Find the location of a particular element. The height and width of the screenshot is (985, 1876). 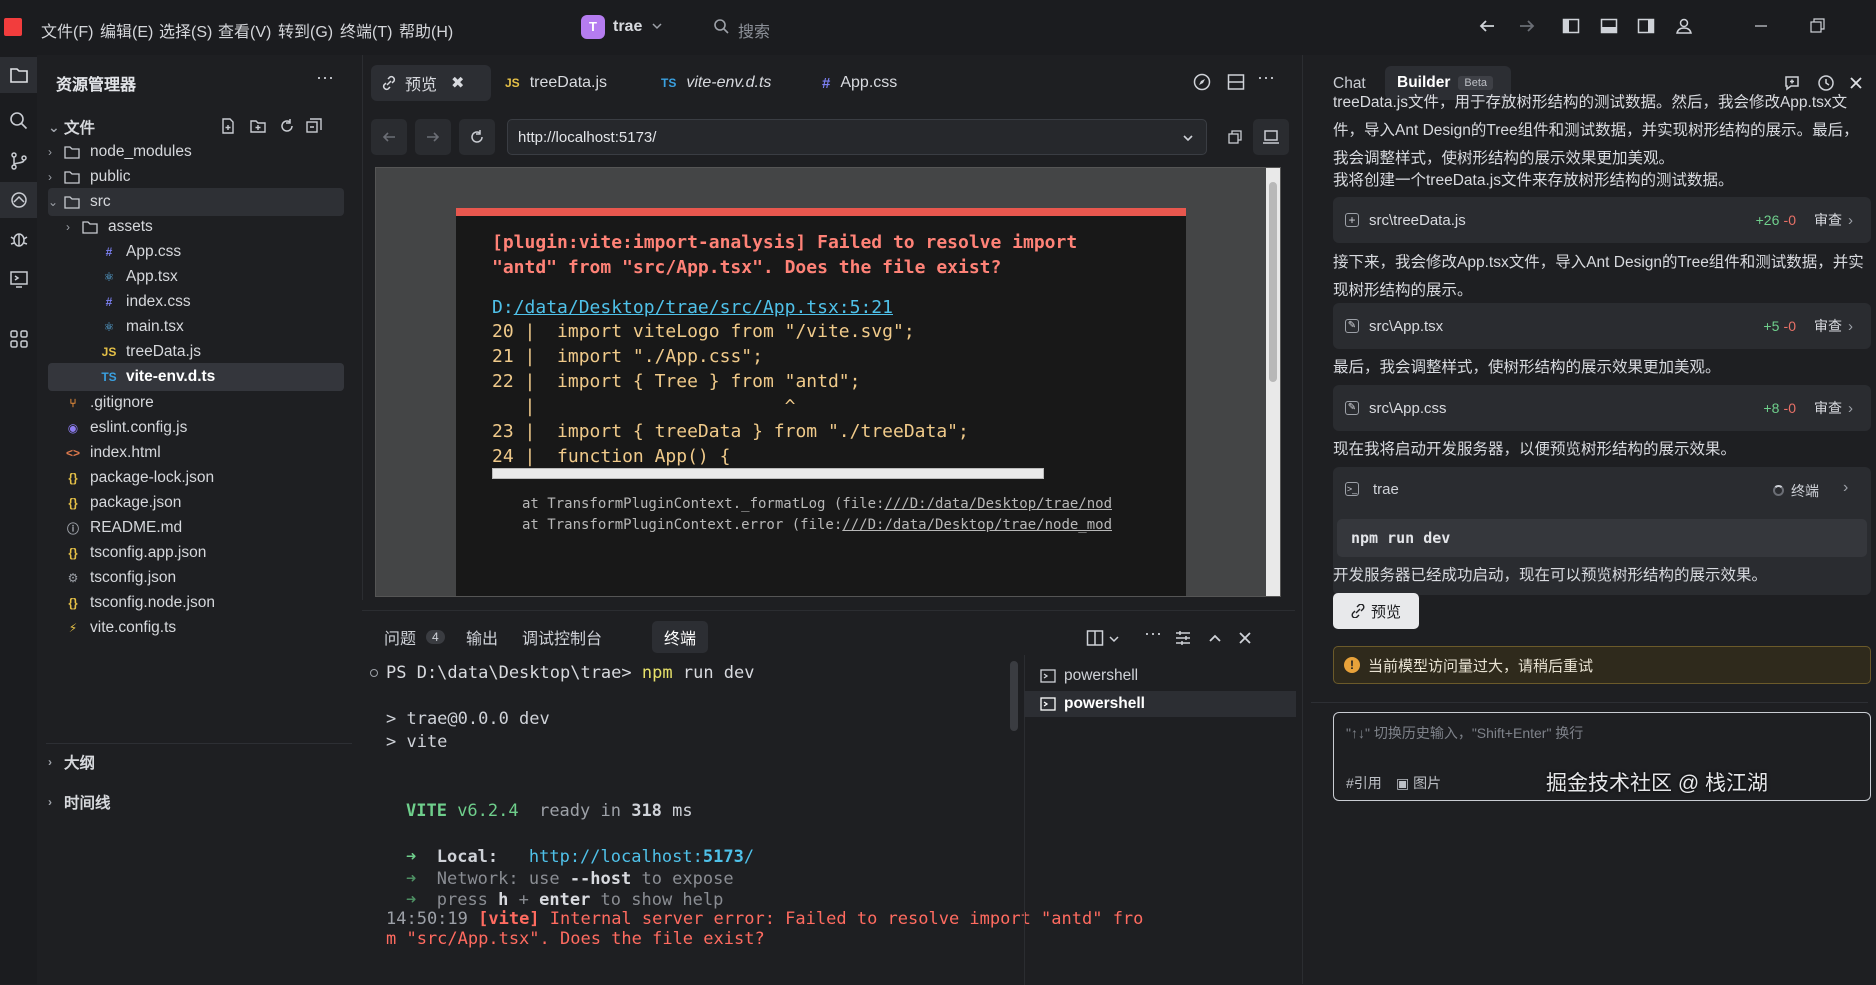

new-folder-icon is located at coordinates (258, 126).